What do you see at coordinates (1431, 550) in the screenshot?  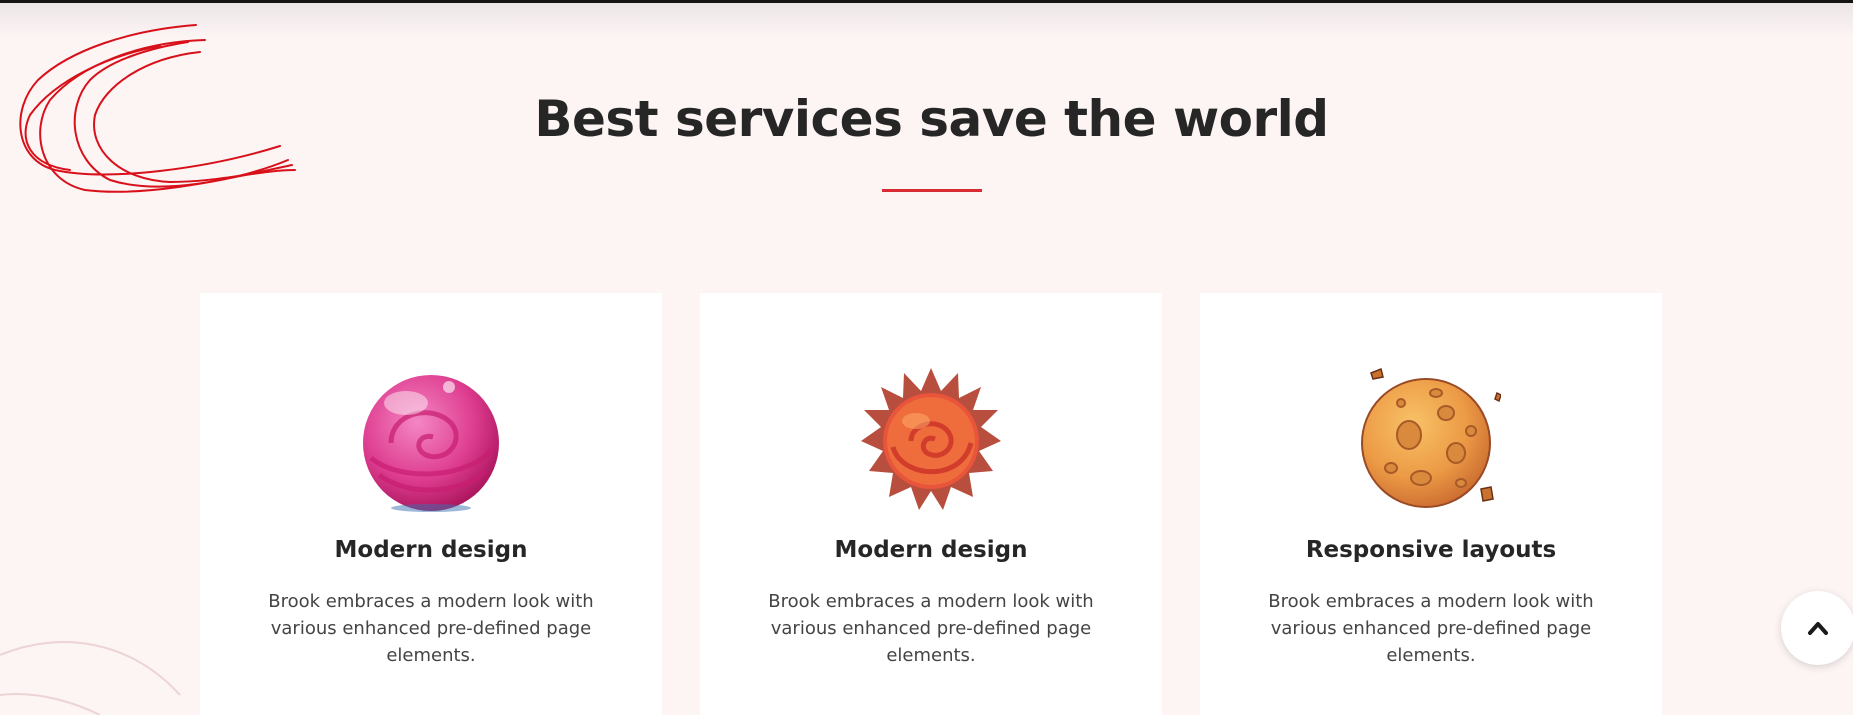 I see `card-title: Responsive layouts` at bounding box center [1431, 550].